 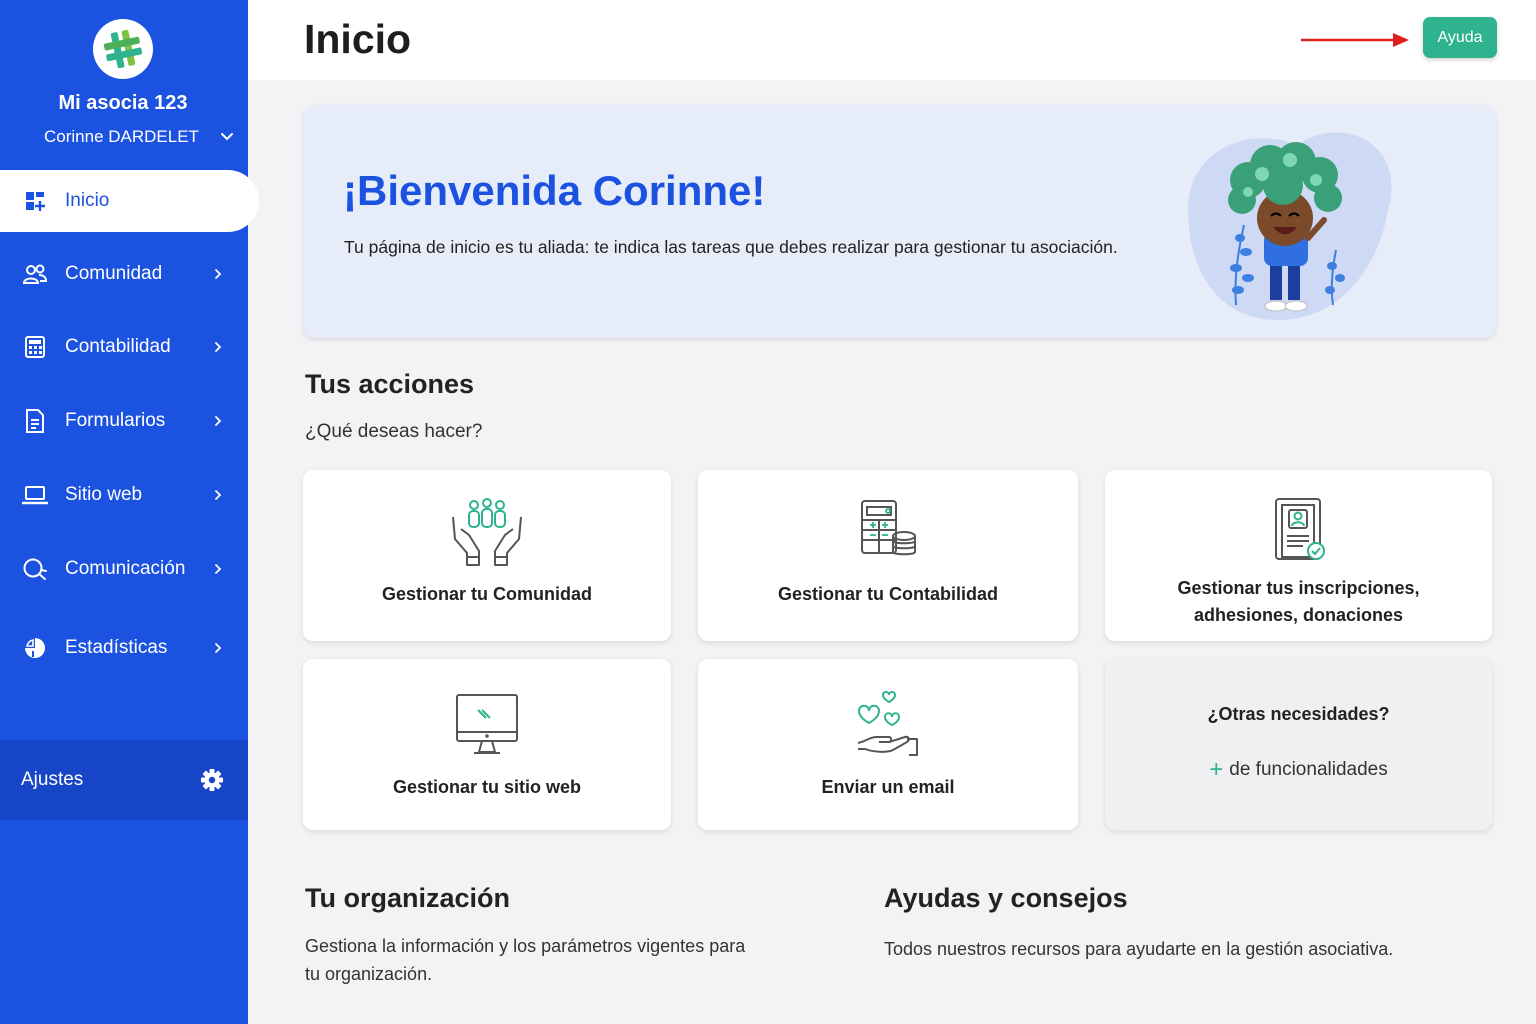 What do you see at coordinates (35, 347) in the screenshot?
I see `calculator-icon` at bounding box center [35, 347].